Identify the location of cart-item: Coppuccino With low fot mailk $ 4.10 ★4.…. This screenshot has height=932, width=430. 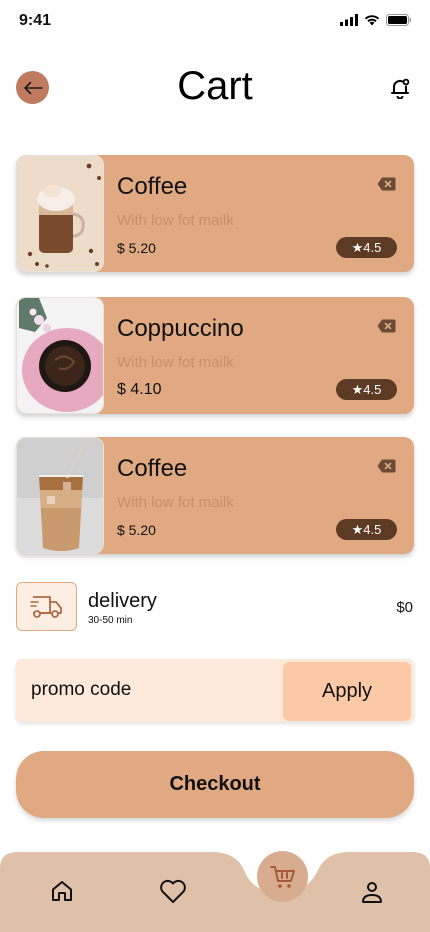
(215, 355).